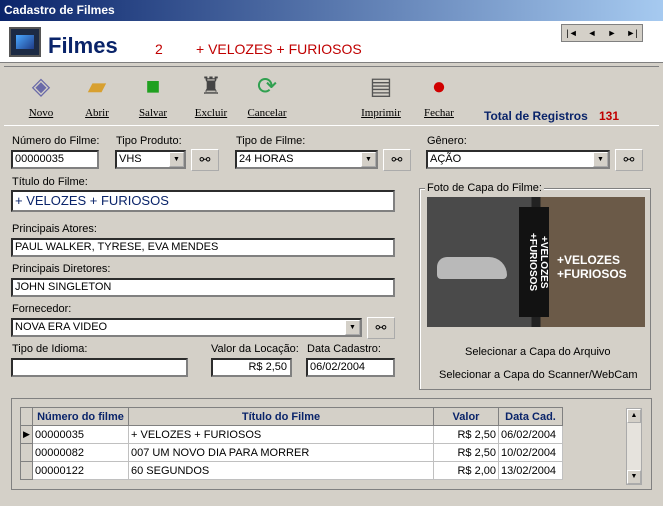 Image resolution: width=663 pixels, height=506 pixels. I want to click on tipo-produto-select: VHS ▼, so click(150, 159).